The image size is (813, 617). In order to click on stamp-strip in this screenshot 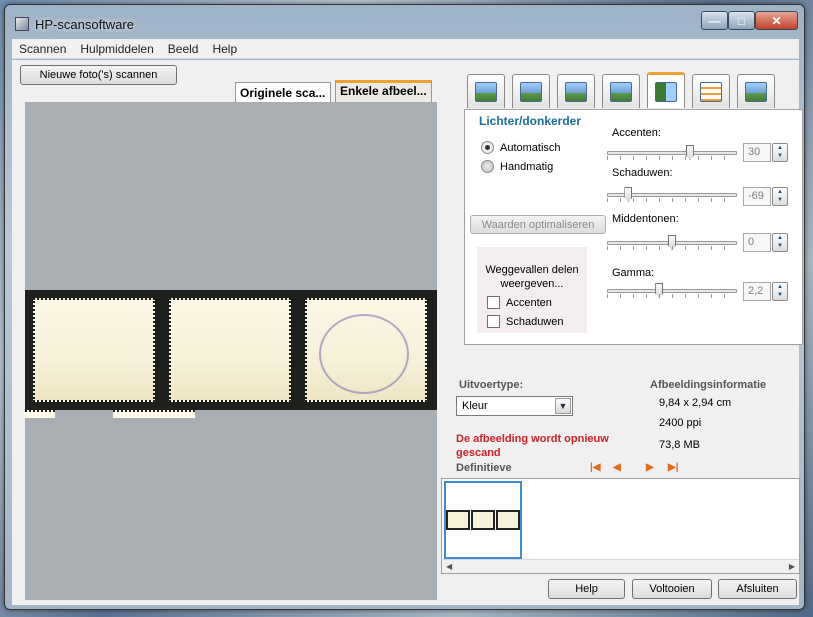, I will do `click(231, 350)`.